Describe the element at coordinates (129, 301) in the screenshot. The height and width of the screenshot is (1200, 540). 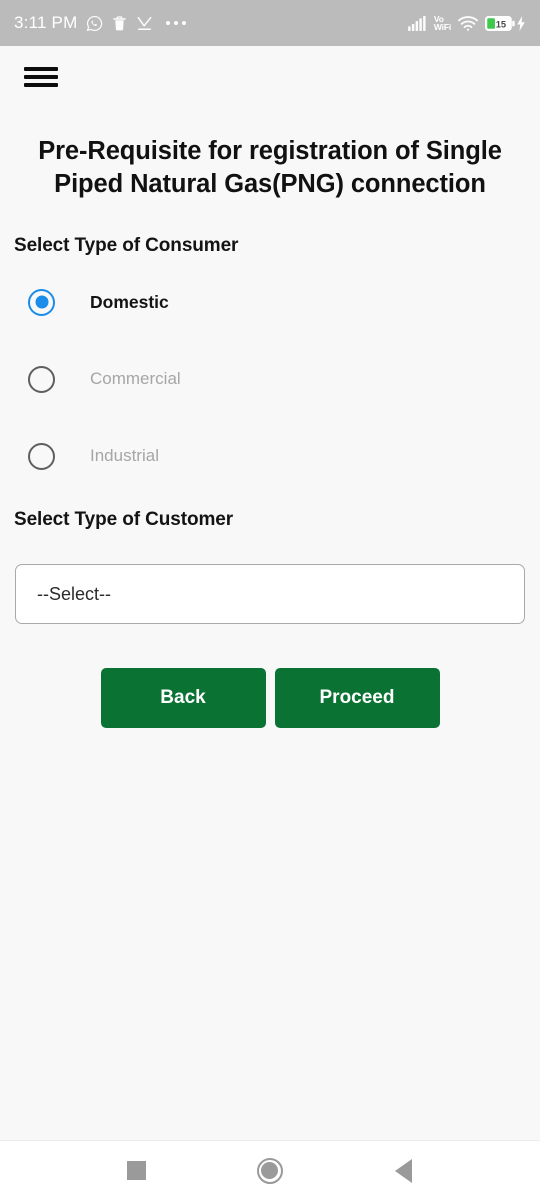
I see `radio-label-domestic: Domestic` at that location.